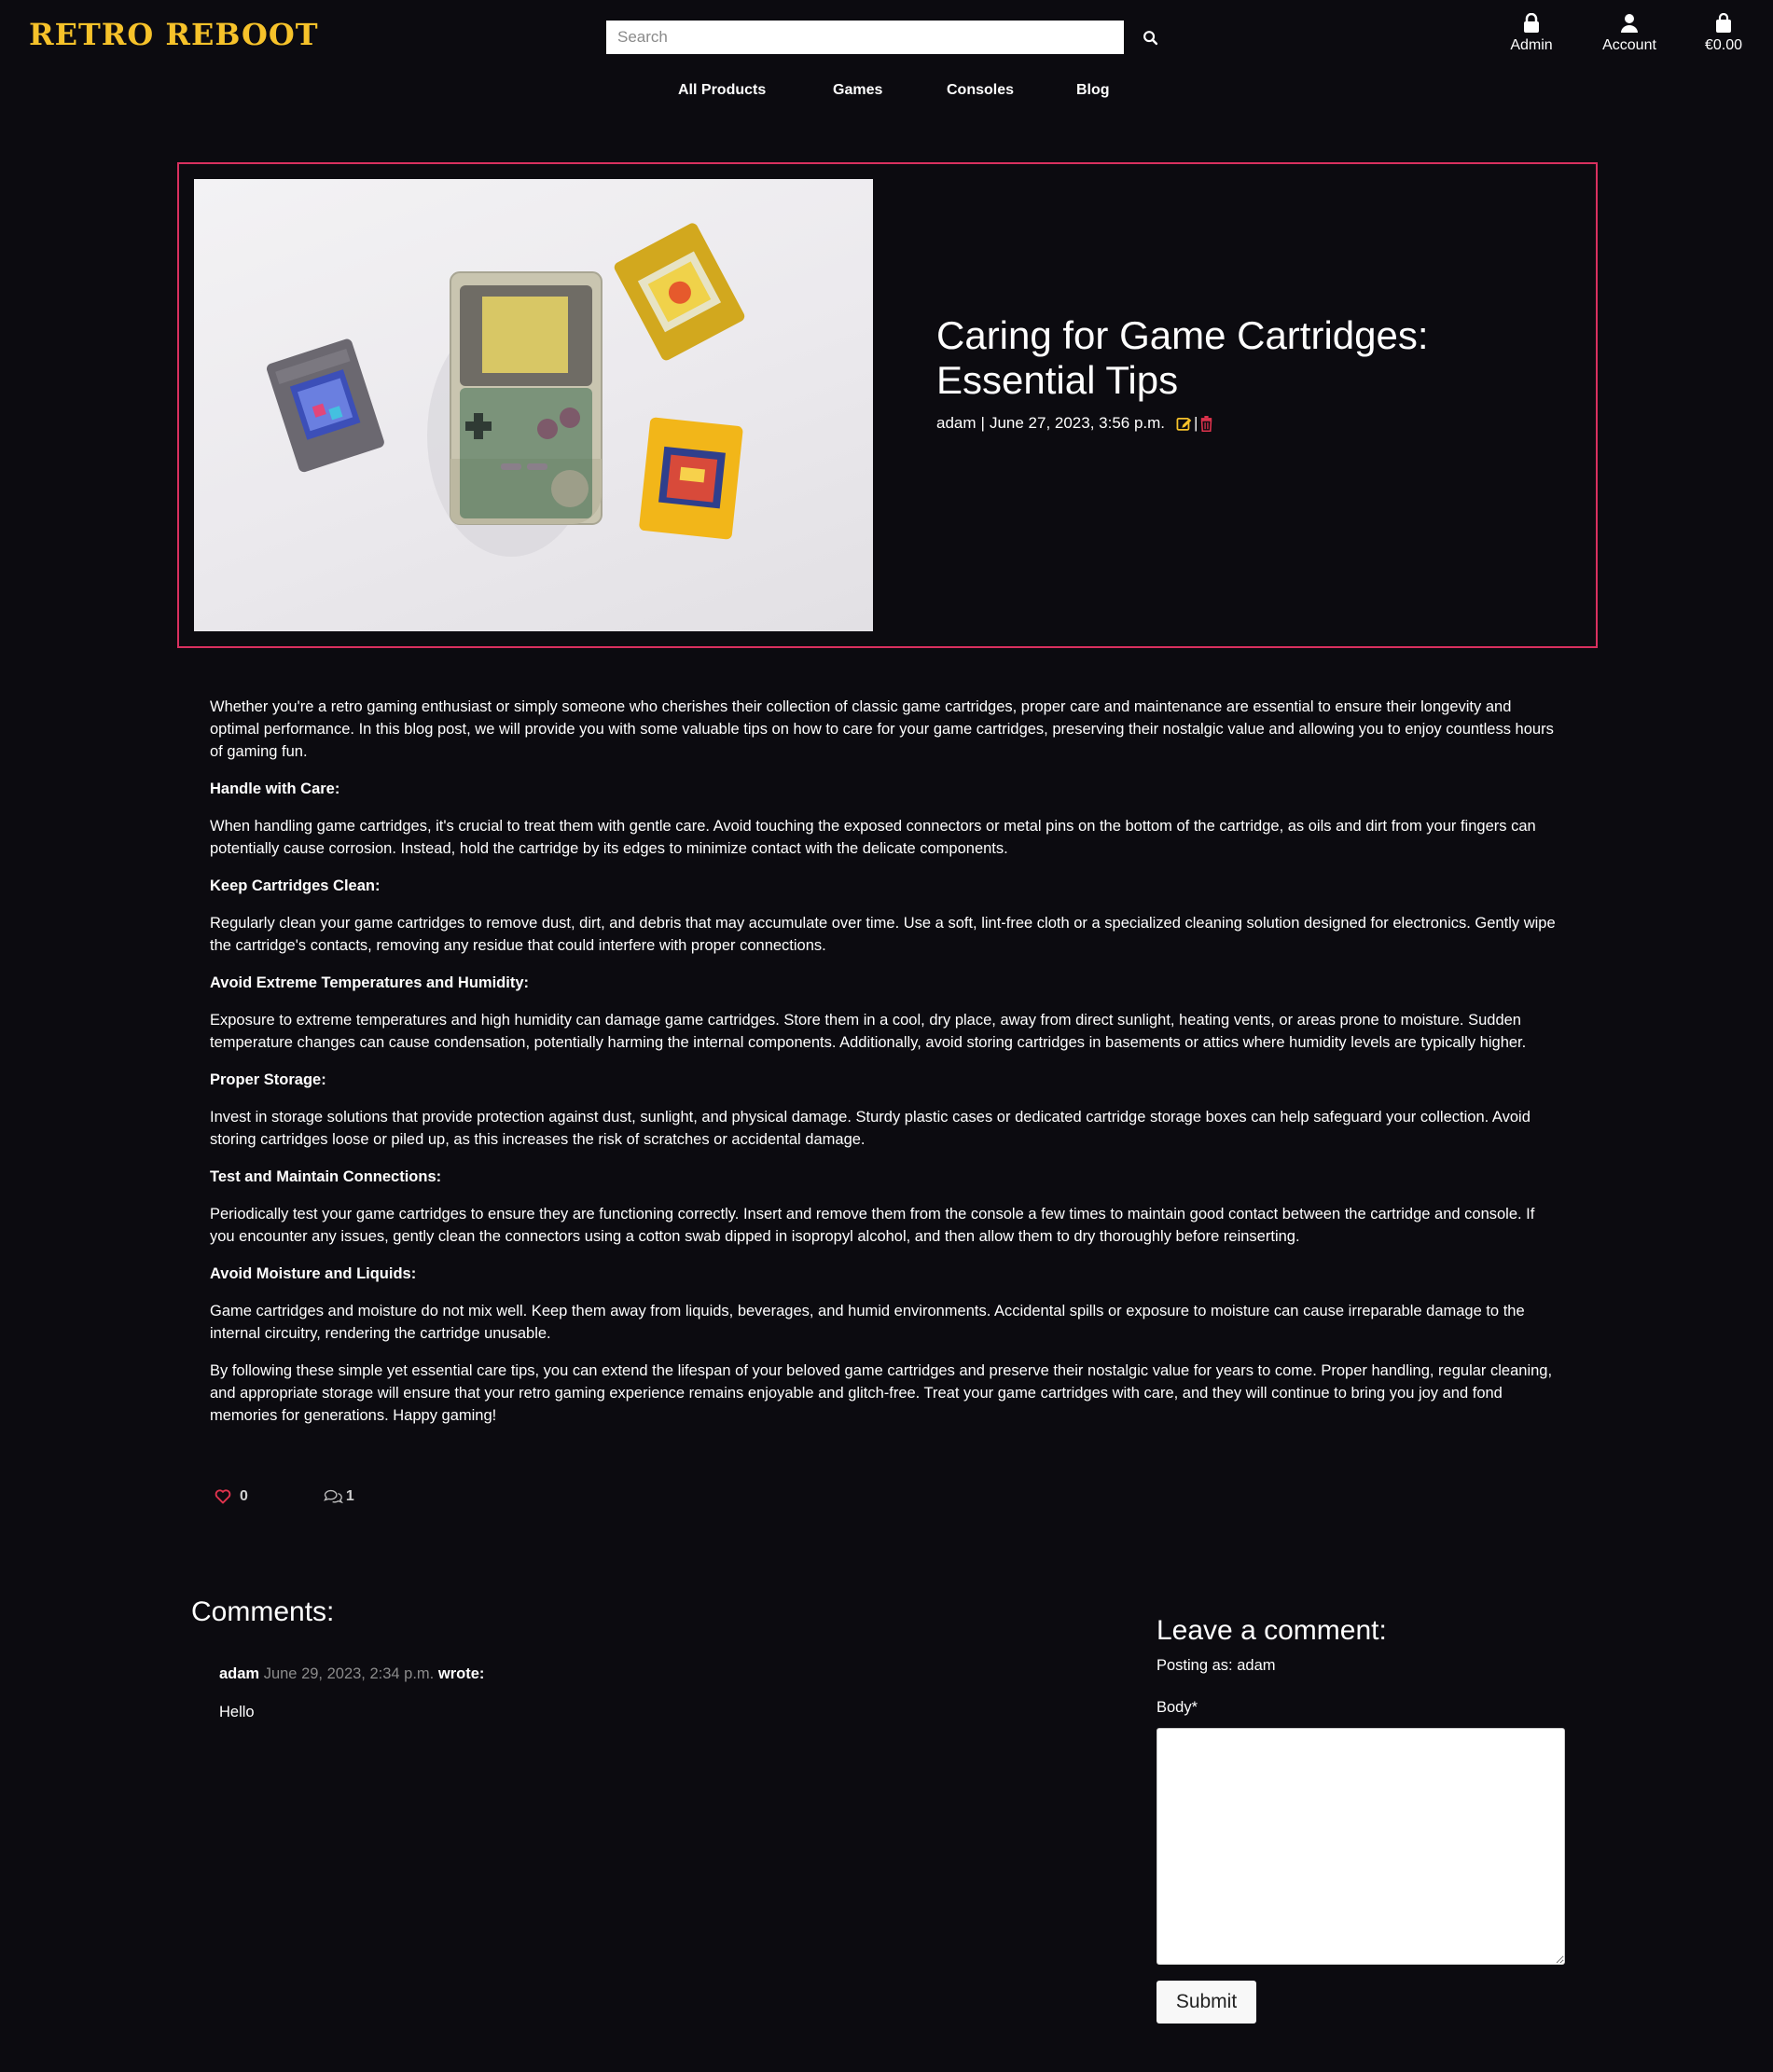 The width and height of the screenshot is (1773, 2072). What do you see at coordinates (461, 1673) in the screenshot?
I see `comment-wrote: wrote:` at bounding box center [461, 1673].